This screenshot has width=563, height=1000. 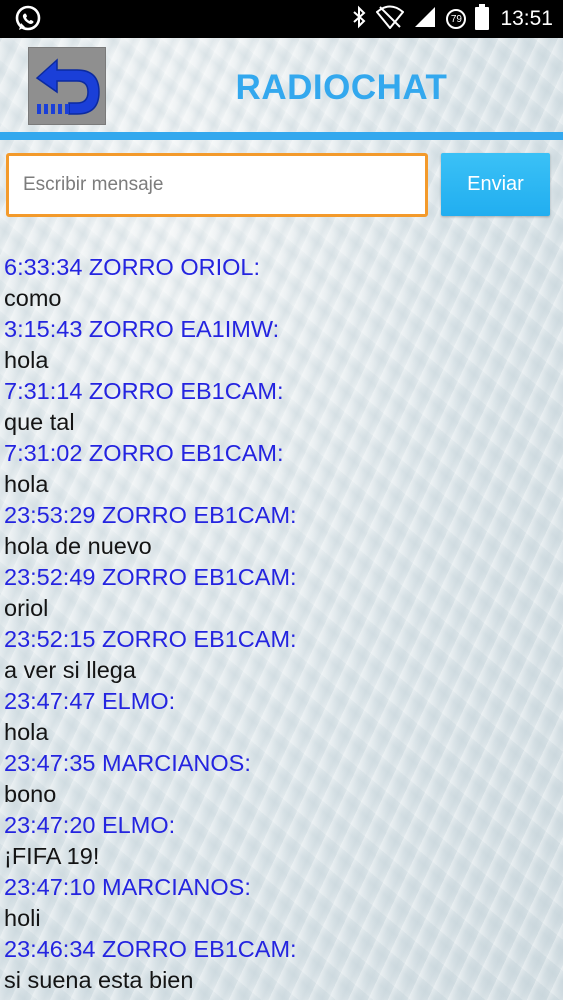 I want to click on back-button, so click(x=67, y=86).